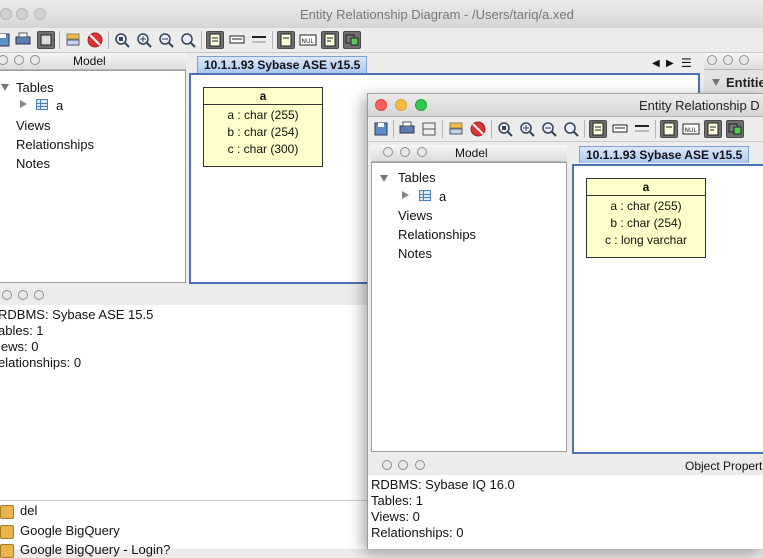 This screenshot has height=558, width=763. I want to click on entities-panel-label: Entitie, so click(744, 82).